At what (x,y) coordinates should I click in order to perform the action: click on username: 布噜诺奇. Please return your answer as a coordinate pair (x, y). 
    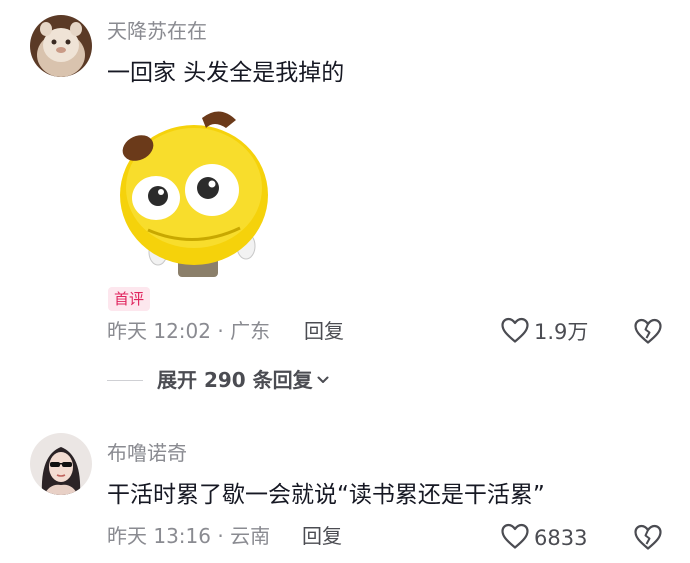
    Looking at the image, I should click on (147, 453).